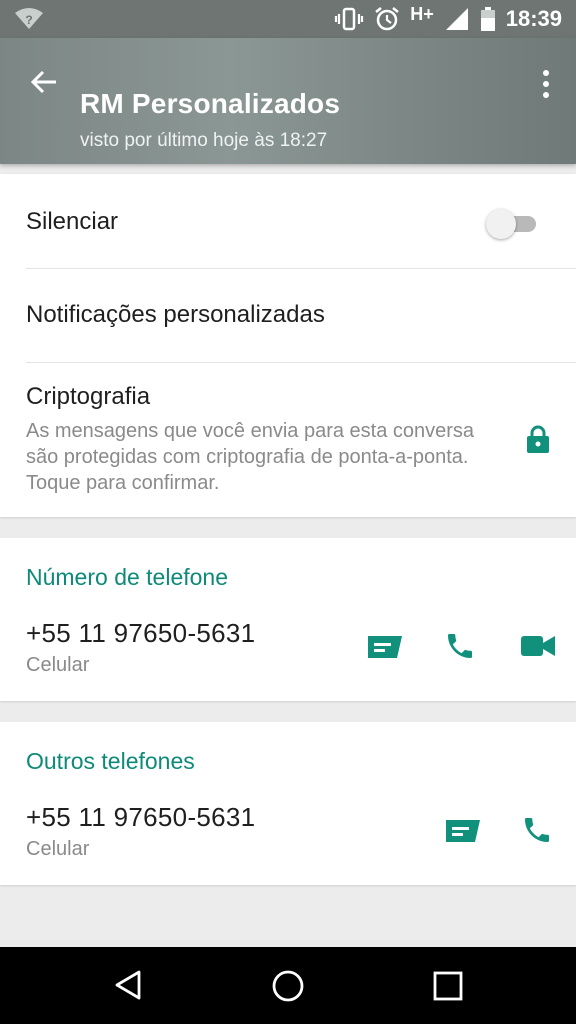 The width and height of the screenshot is (576, 1024). Describe the element at coordinates (128, 985) in the screenshot. I see `nav-back-icon` at that location.